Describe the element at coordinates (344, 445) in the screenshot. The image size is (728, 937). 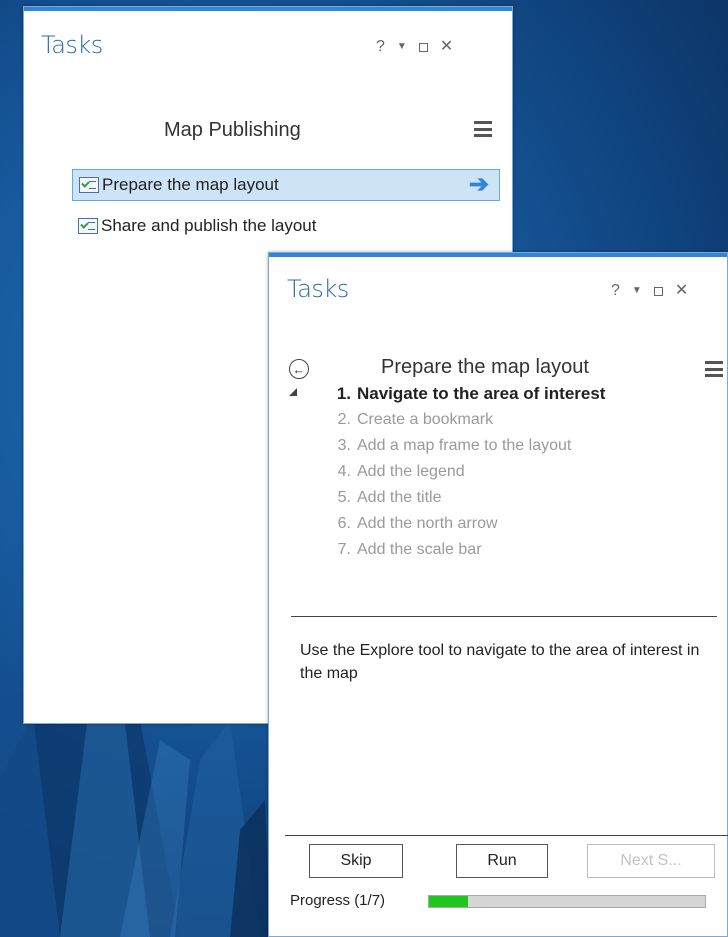
I see `step-number: 3.` at that location.